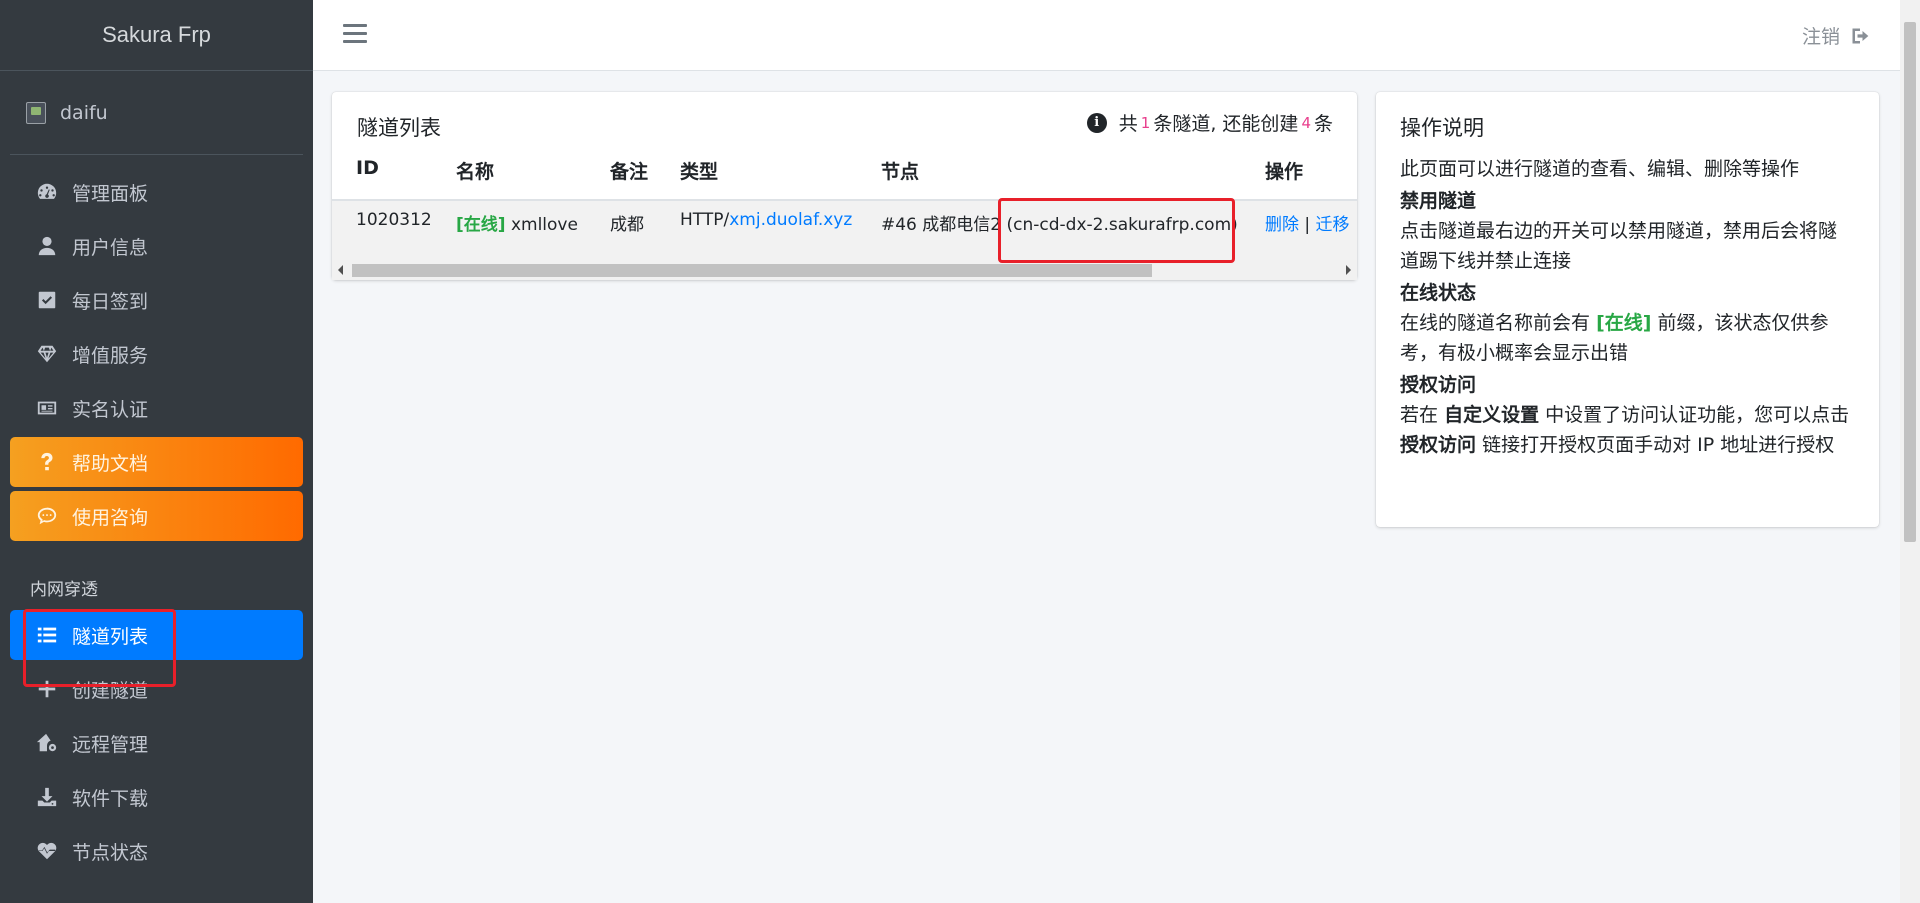  What do you see at coordinates (156, 851) in the screenshot?
I see `sidebar-item-node-status: 节点状态` at bounding box center [156, 851].